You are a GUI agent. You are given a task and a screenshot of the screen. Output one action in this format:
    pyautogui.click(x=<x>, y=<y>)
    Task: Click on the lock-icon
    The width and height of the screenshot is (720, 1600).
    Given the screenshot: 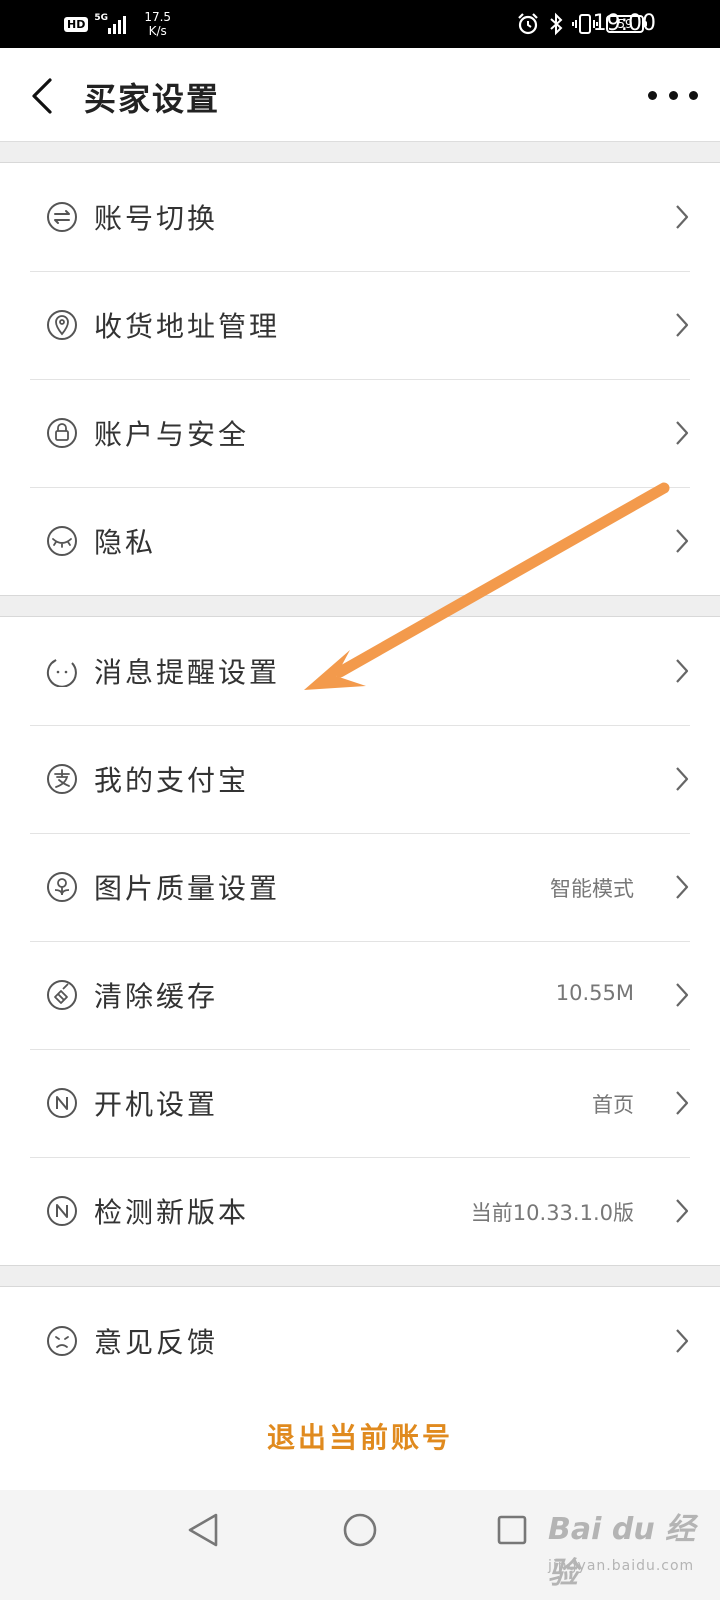 What is the action you would take?
    pyautogui.click(x=62, y=433)
    